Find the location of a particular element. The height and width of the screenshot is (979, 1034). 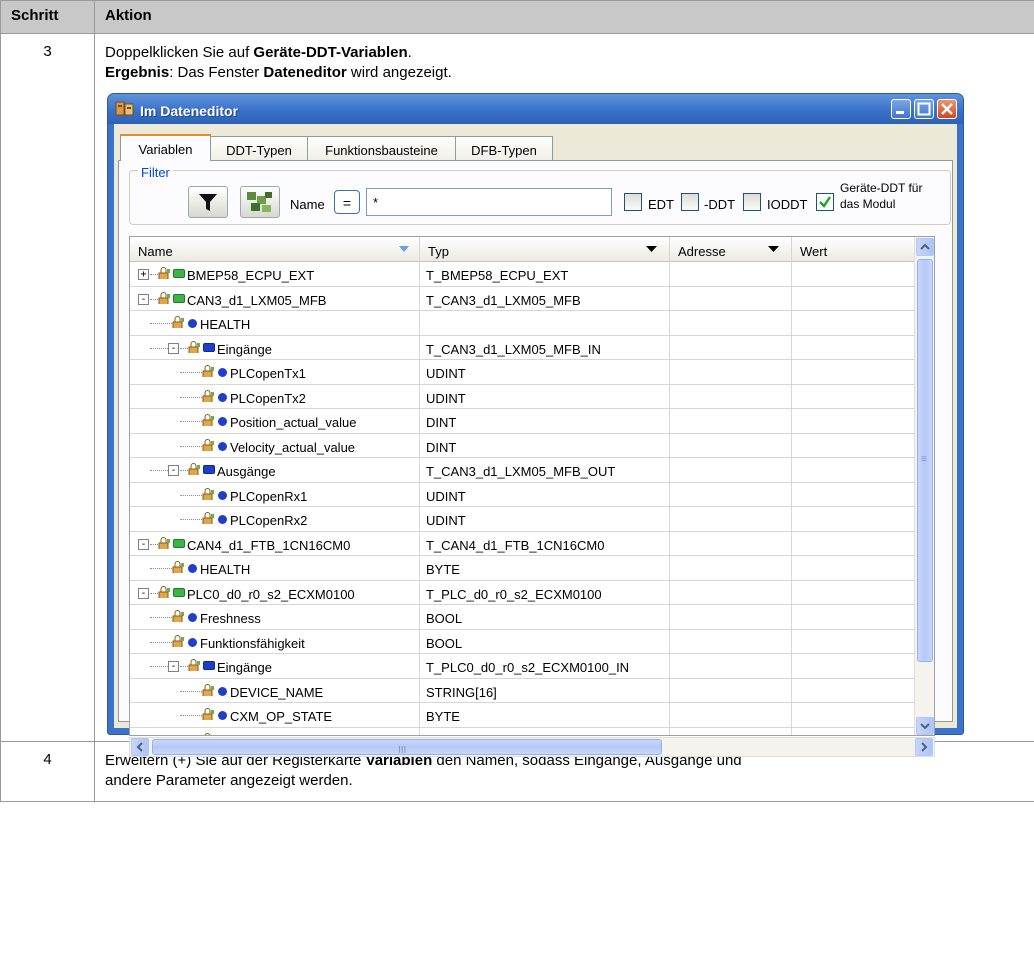

scroll-up-button is located at coordinates (925, 247).